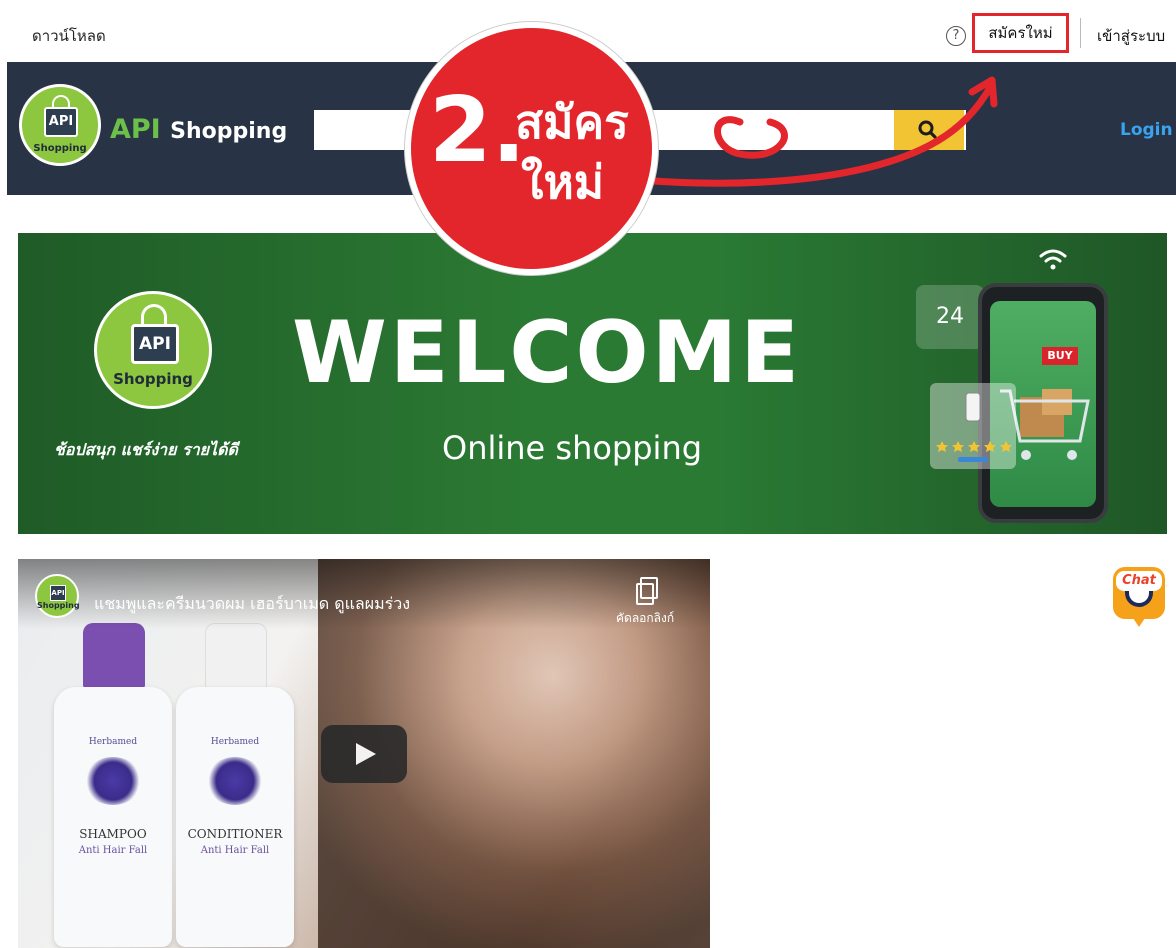  Describe the element at coordinates (1146, 130) in the screenshot. I see `header-login-link: Login` at that location.